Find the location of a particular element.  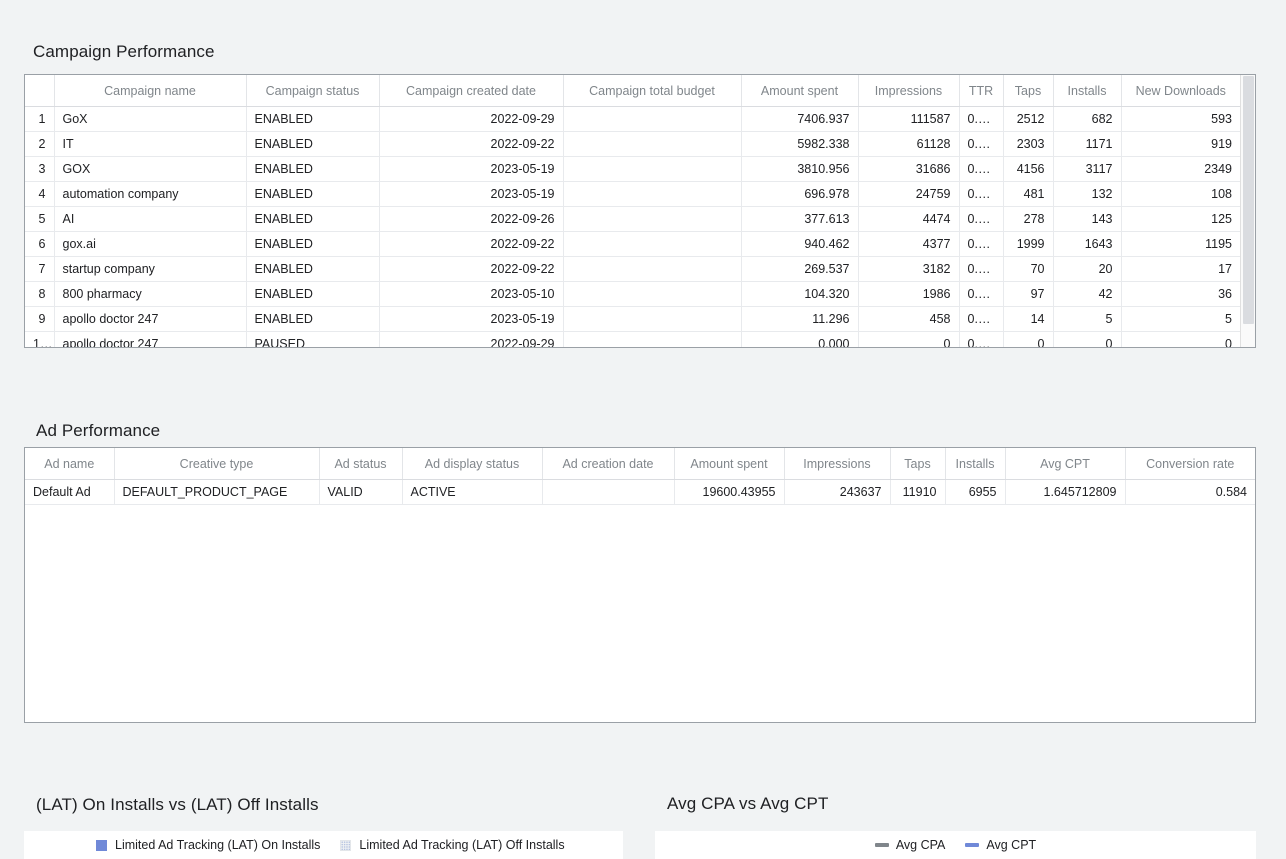

column-header-campaign-total-budget: Campaign total budget is located at coordinates (652, 91).